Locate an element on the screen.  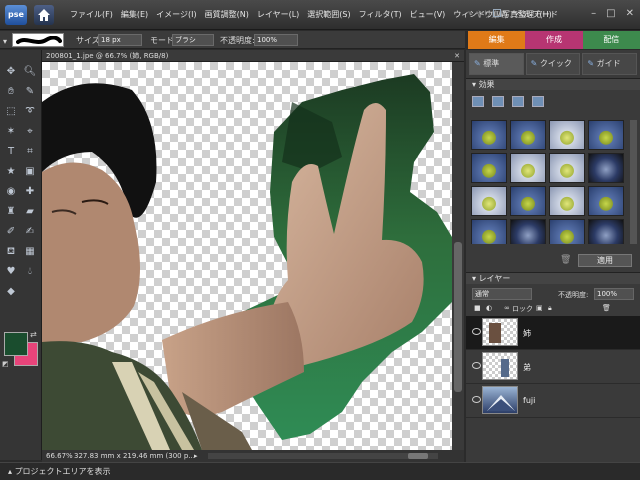
minimize-button: – is located at coordinates (593, 13).